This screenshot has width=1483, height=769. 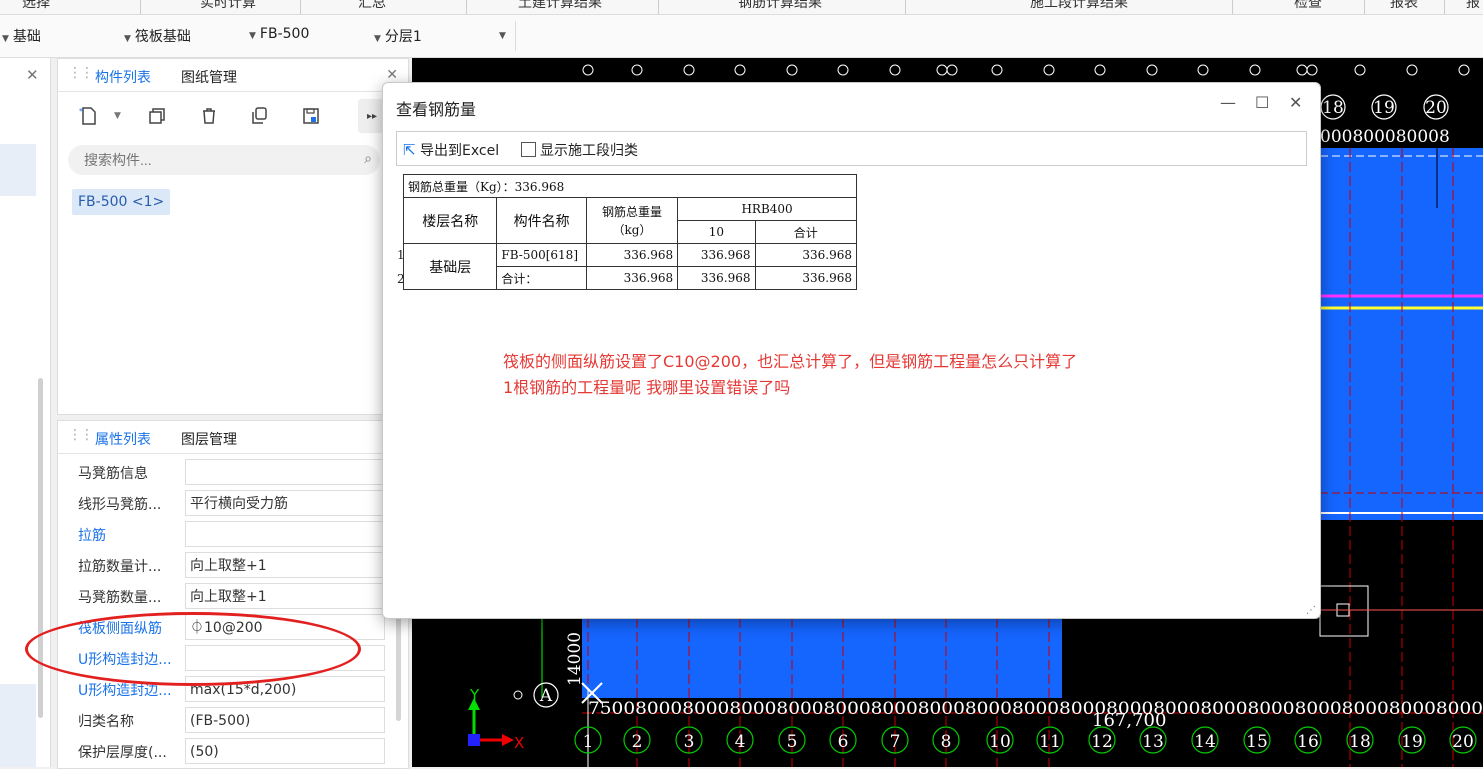 What do you see at coordinates (1311, 610) in the screenshot?
I see `resize-grip-icon: ⋰` at bounding box center [1311, 610].